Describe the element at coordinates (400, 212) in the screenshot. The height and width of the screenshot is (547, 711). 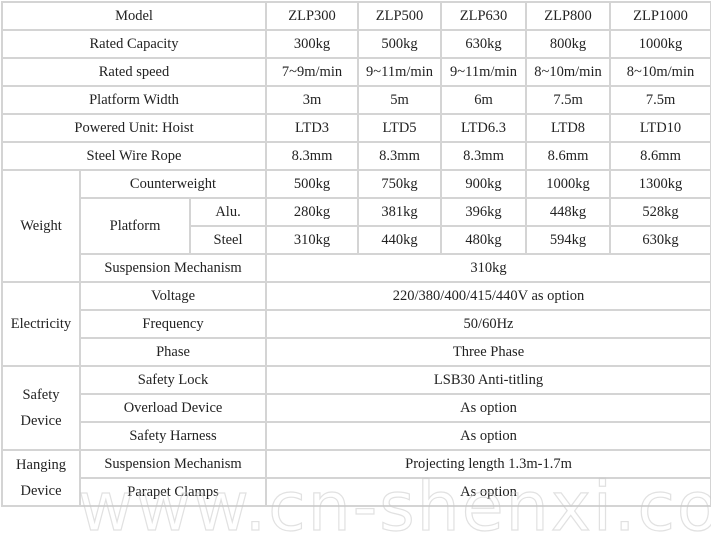
I see `value-cell: 381kg` at that location.